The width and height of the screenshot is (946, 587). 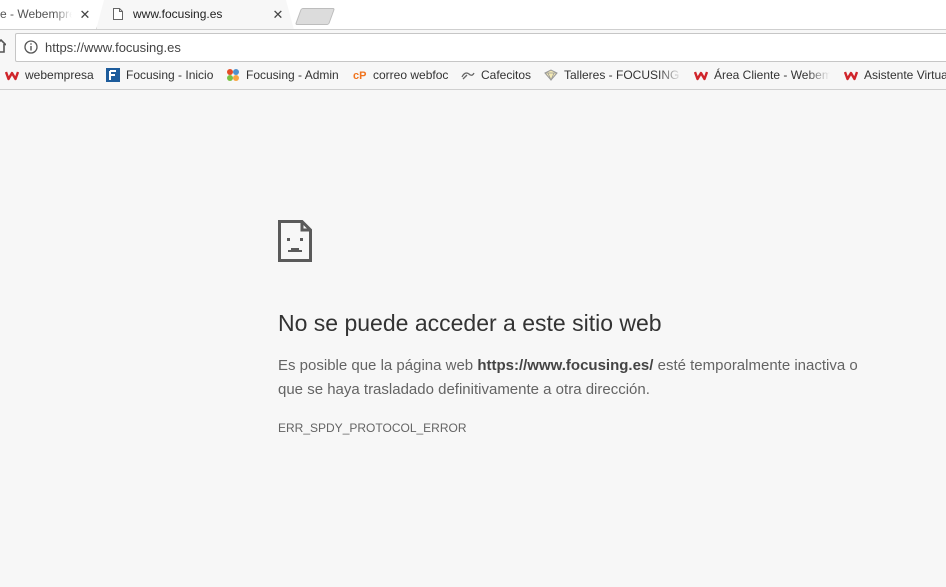 What do you see at coordinates (3, 46) in the screenshot?
I see `home-icon` at bounding box center [3, 46].